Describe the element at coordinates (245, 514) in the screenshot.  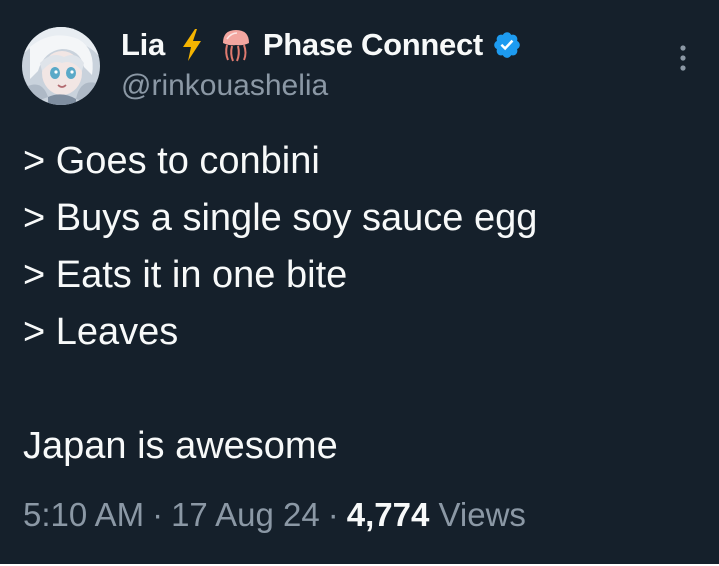
I see `tweet-date: 17 Aug 24` at that location.